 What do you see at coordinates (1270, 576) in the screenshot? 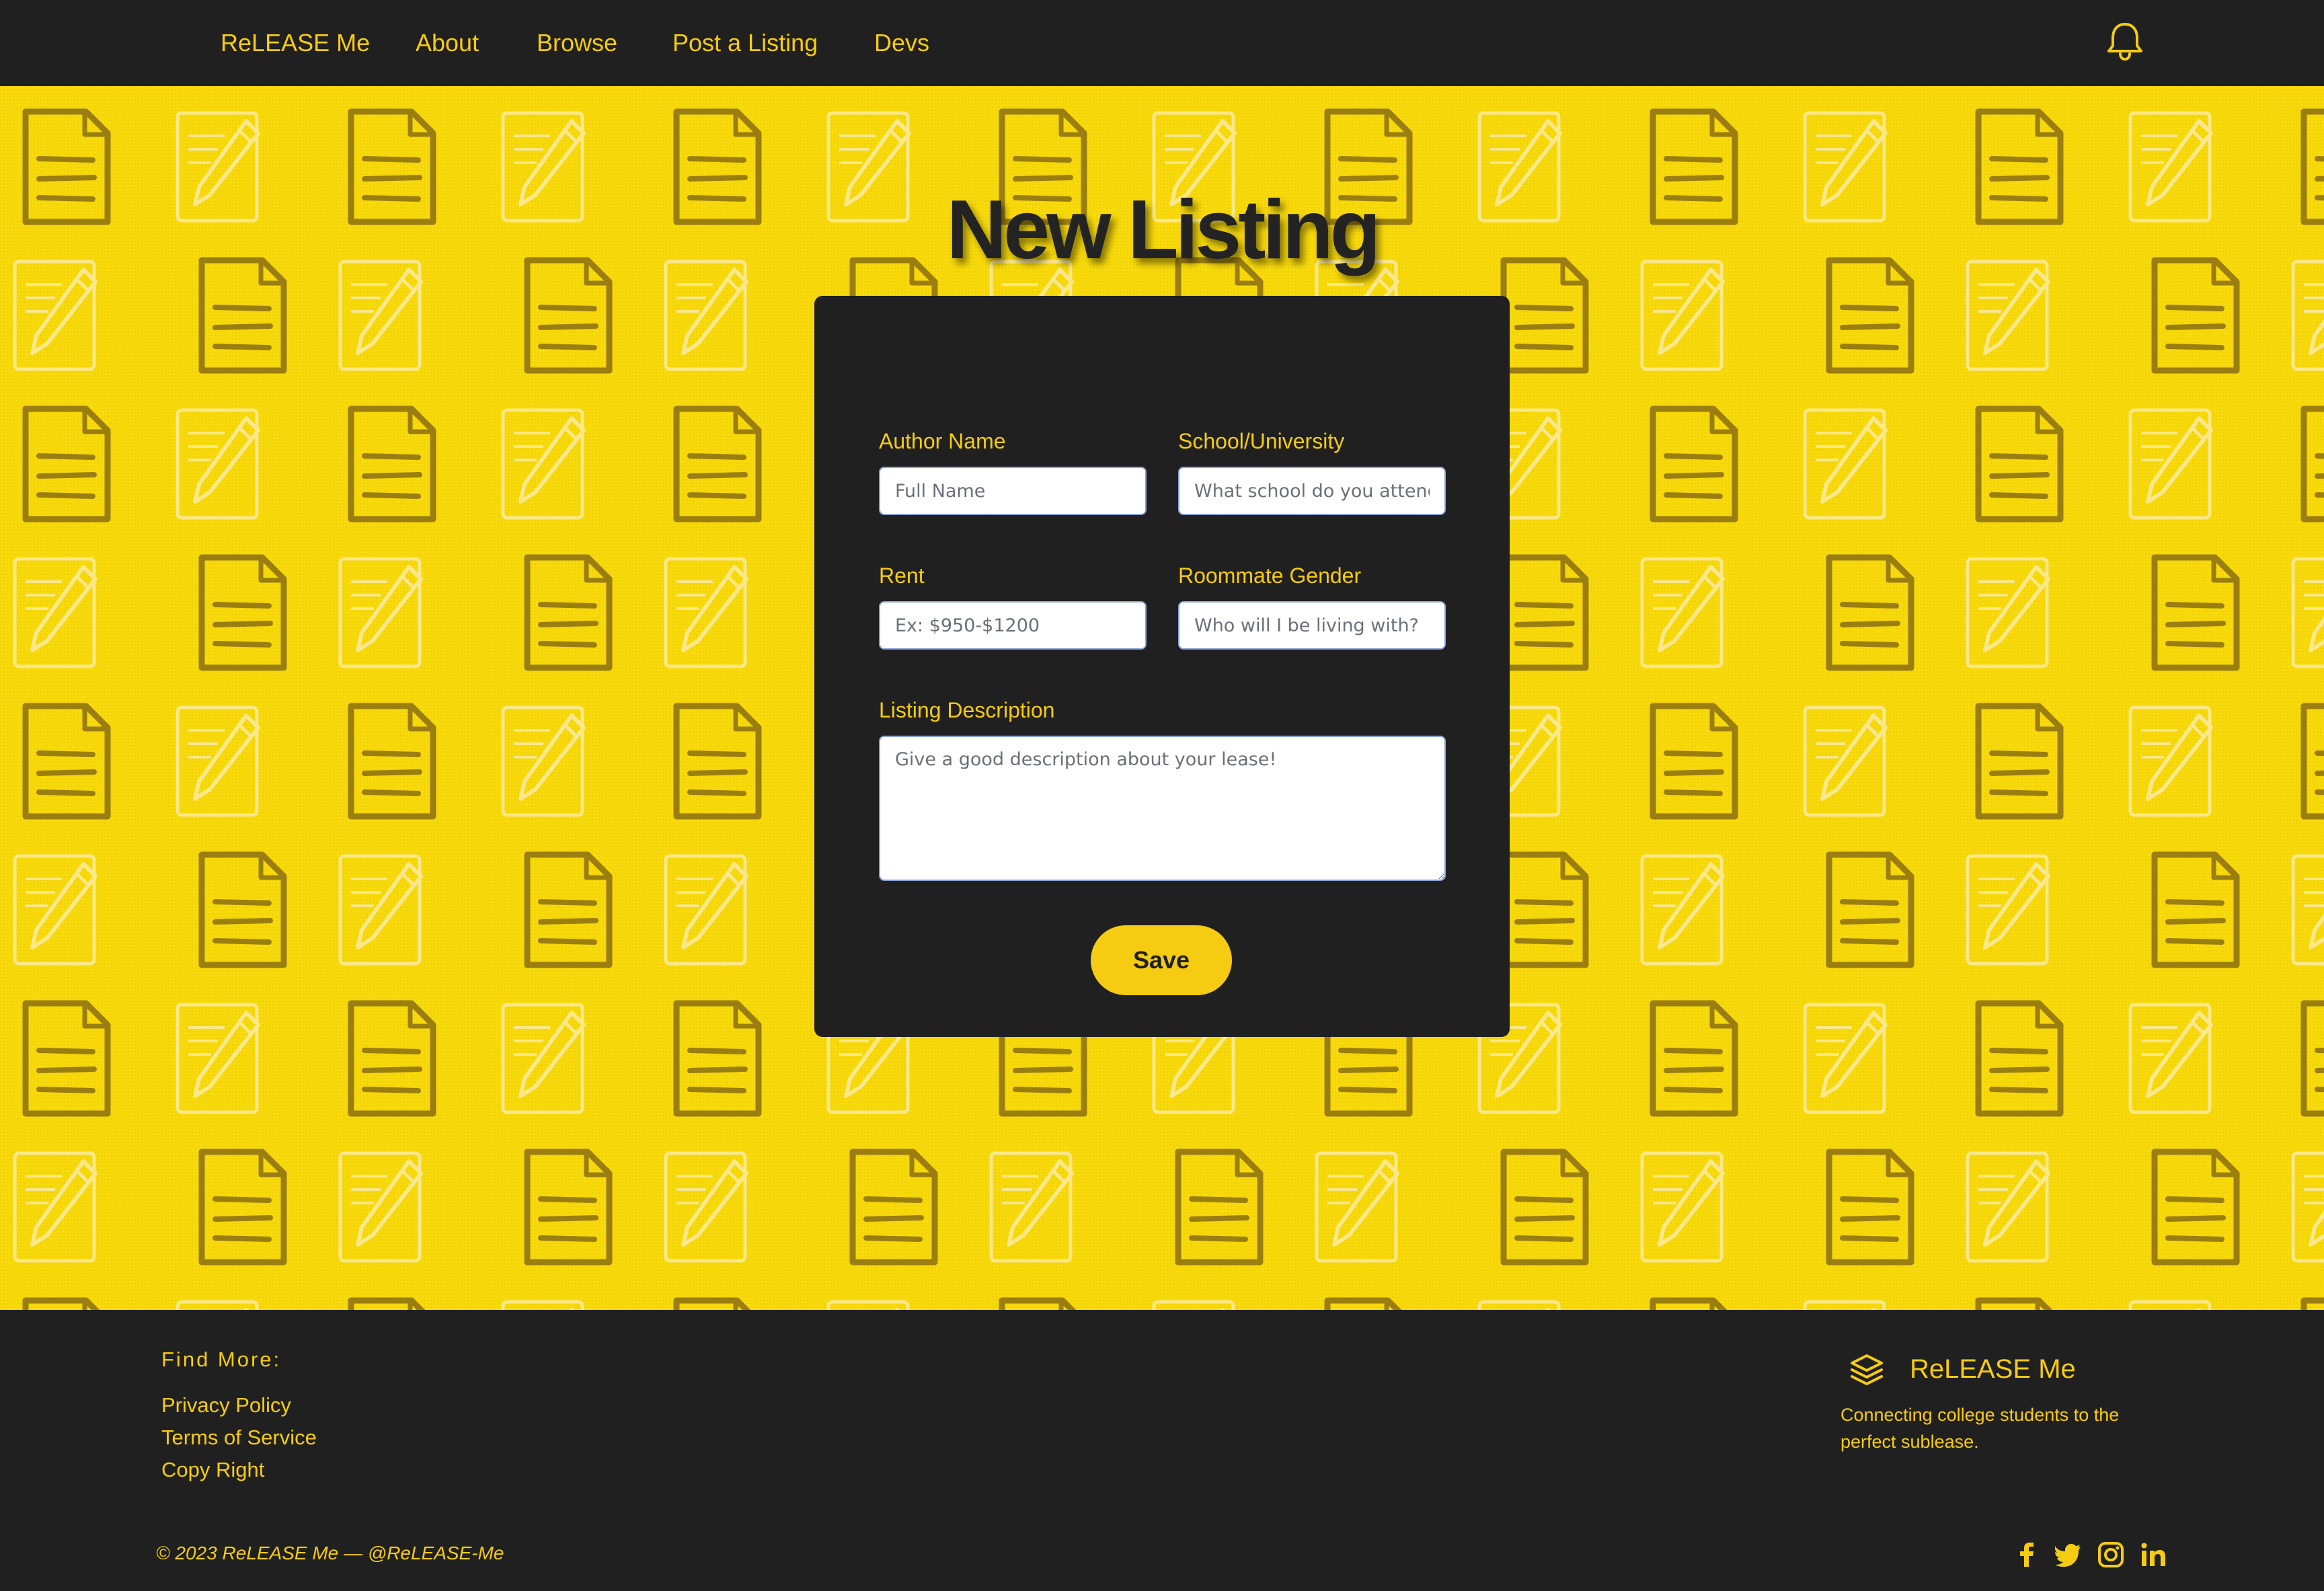
I see `roommate-gender-label: Roommate Gender` at bounding box center [1270, 576].